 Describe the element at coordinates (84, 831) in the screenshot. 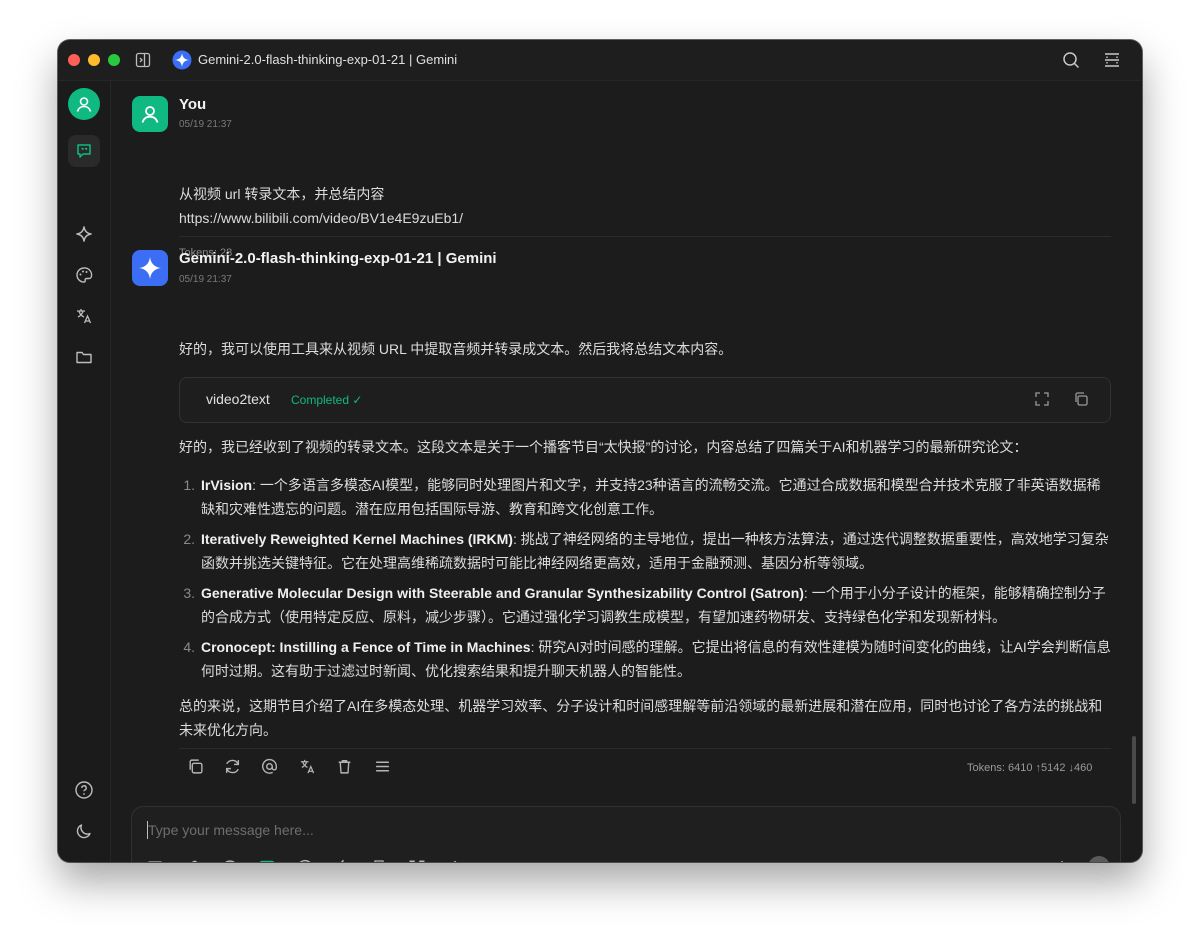

I see `moon-icon` at that location.